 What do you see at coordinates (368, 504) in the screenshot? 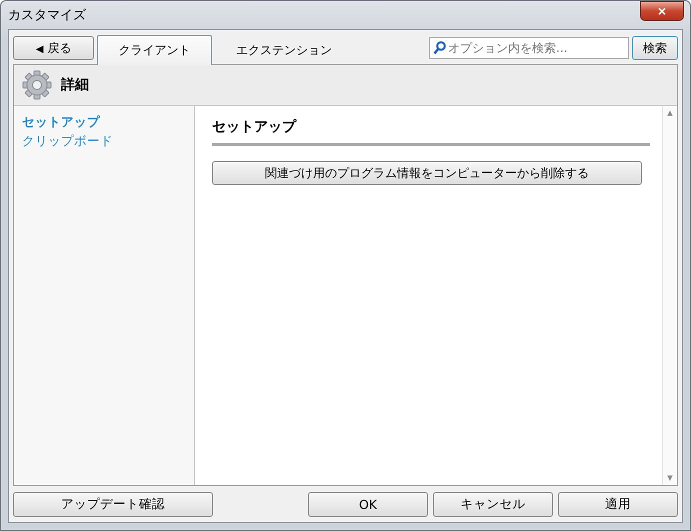
I see `dialog-button: OK` at bounding box center [368, 504].